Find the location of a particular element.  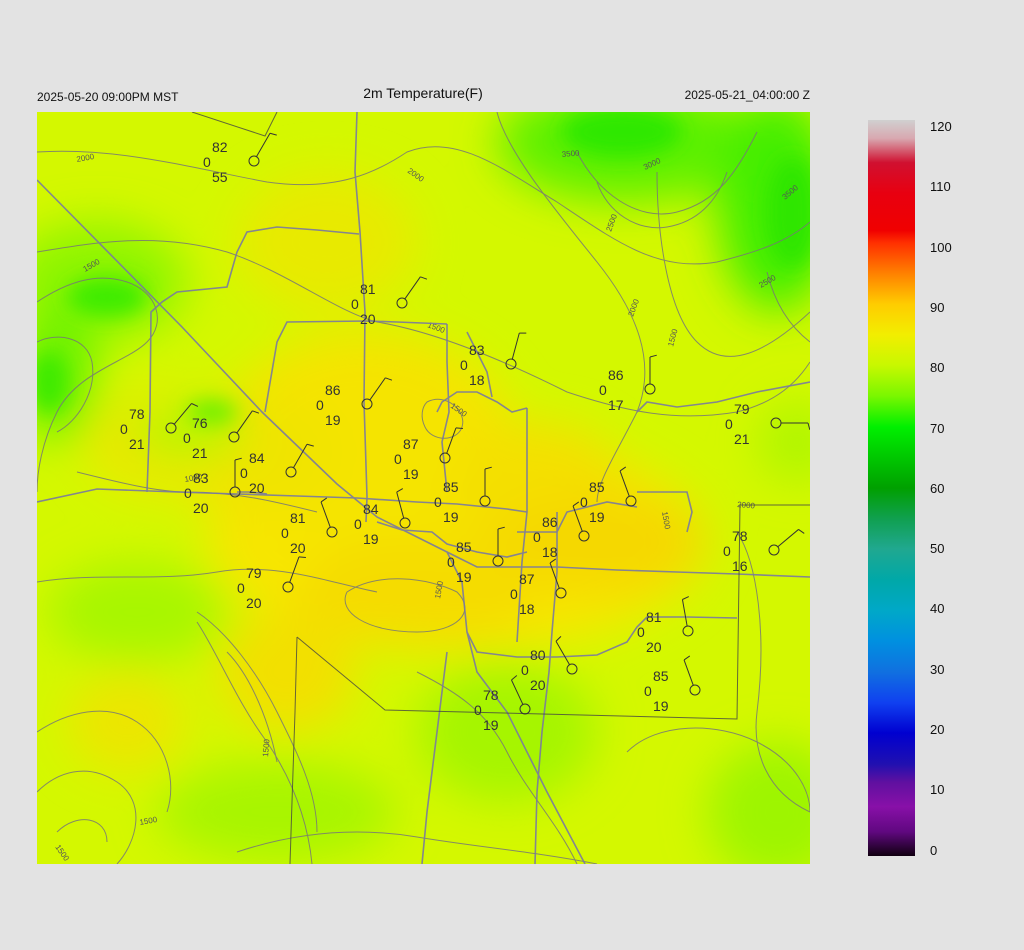

colorbar-tick-label: 30 is located at coordinates (937, 669).